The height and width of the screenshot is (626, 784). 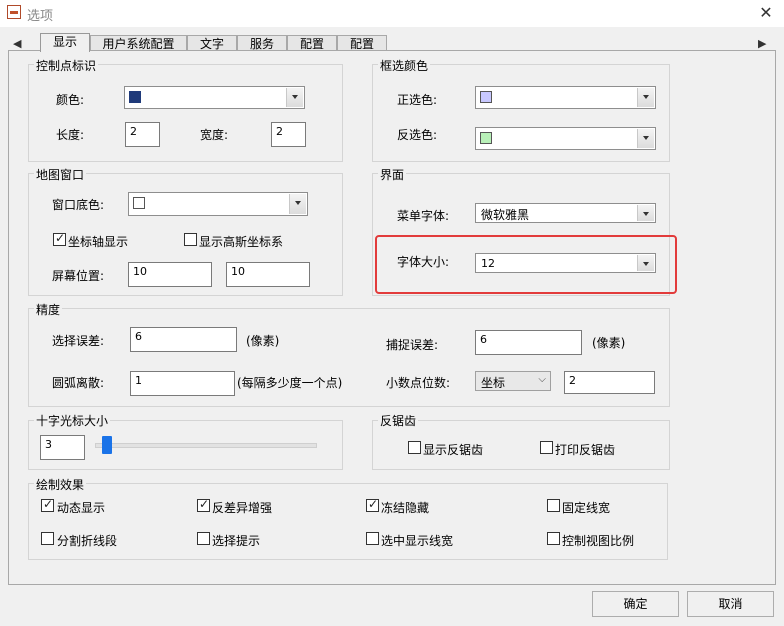 What do you see at coordinates (362, 43) in the screenshot?
I see `tab-config-2: 配置` at bounding box center [362, 43].